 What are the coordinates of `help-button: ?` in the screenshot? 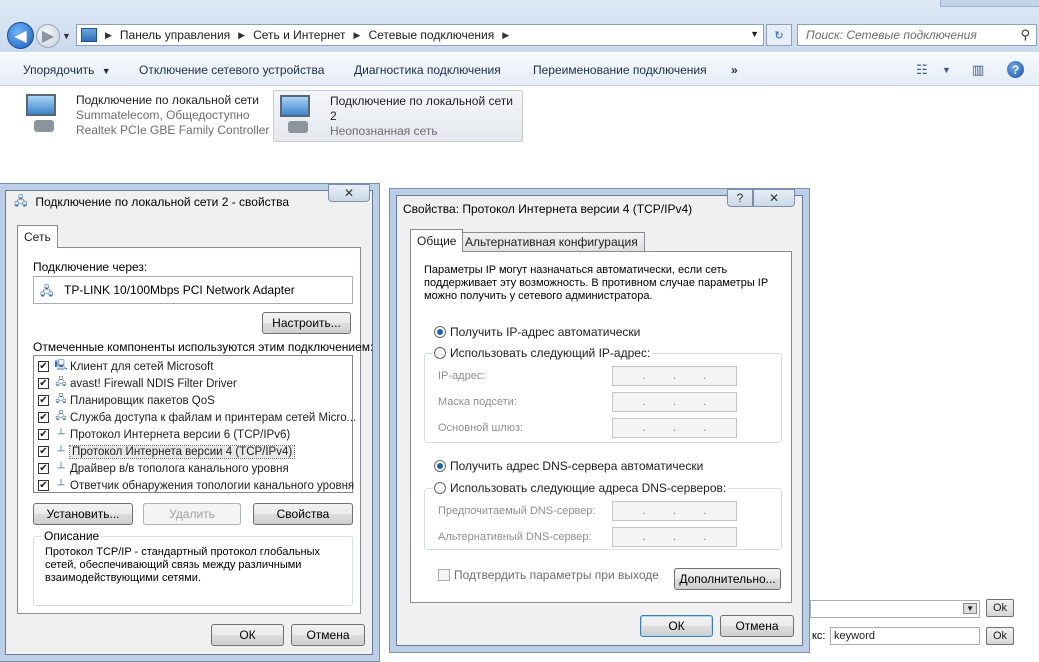 It's located at (740, 198).